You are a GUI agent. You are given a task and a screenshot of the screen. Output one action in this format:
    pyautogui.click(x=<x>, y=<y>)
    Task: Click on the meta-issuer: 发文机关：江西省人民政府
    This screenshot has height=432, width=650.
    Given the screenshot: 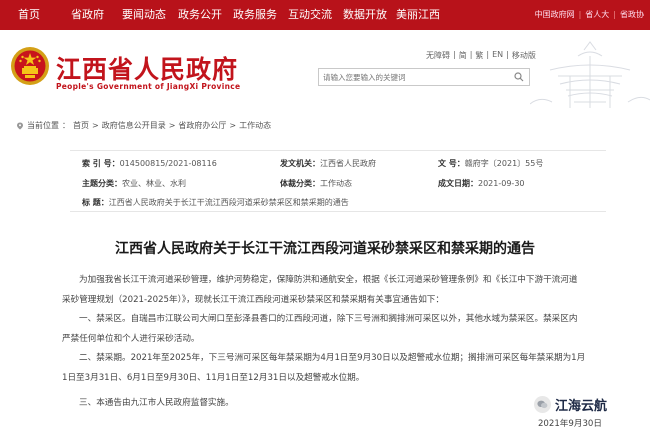 What is the action you would take?
    pyautogui.click(x=328, y=163)
    